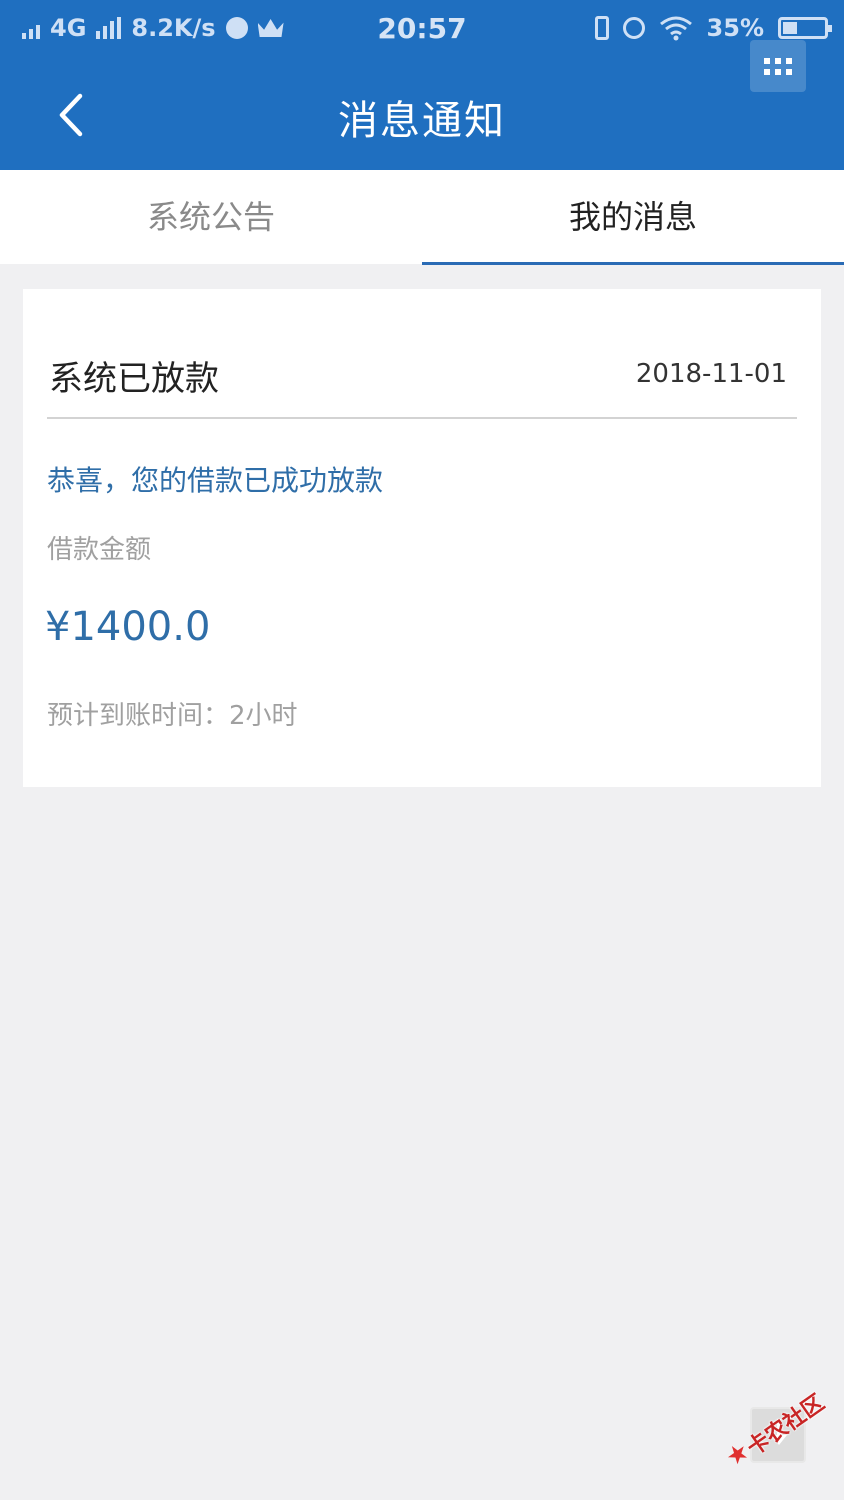  I want to click on wifi-icon, so click(675, 28).